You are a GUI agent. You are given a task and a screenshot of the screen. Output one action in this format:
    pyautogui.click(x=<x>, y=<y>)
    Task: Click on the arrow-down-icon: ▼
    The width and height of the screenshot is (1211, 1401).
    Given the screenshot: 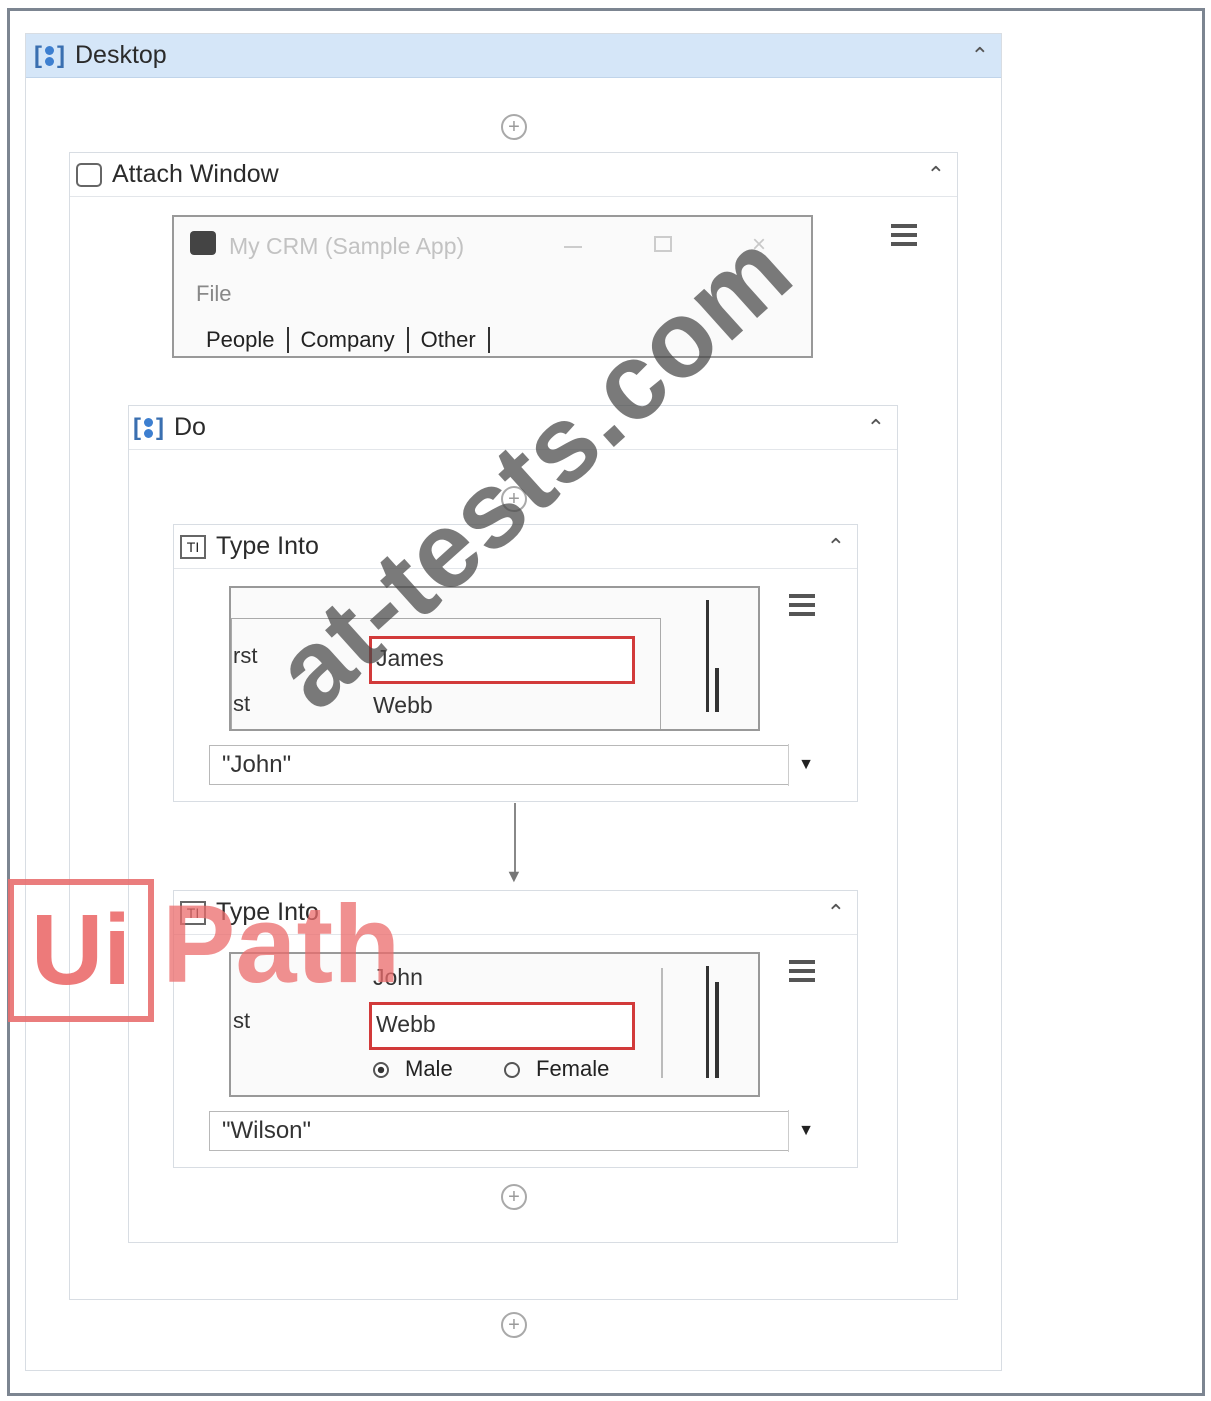 What is the action you would take?
    pyautogui.click(x=514, y=876)
    